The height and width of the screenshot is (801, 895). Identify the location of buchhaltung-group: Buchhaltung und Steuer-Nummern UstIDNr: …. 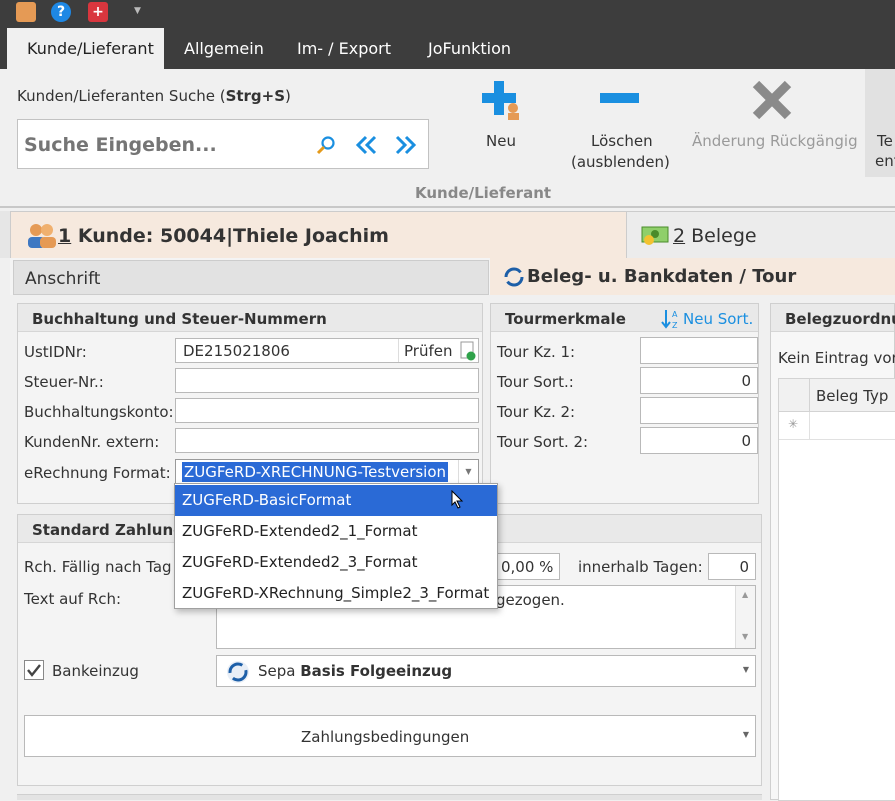
(250, 403).